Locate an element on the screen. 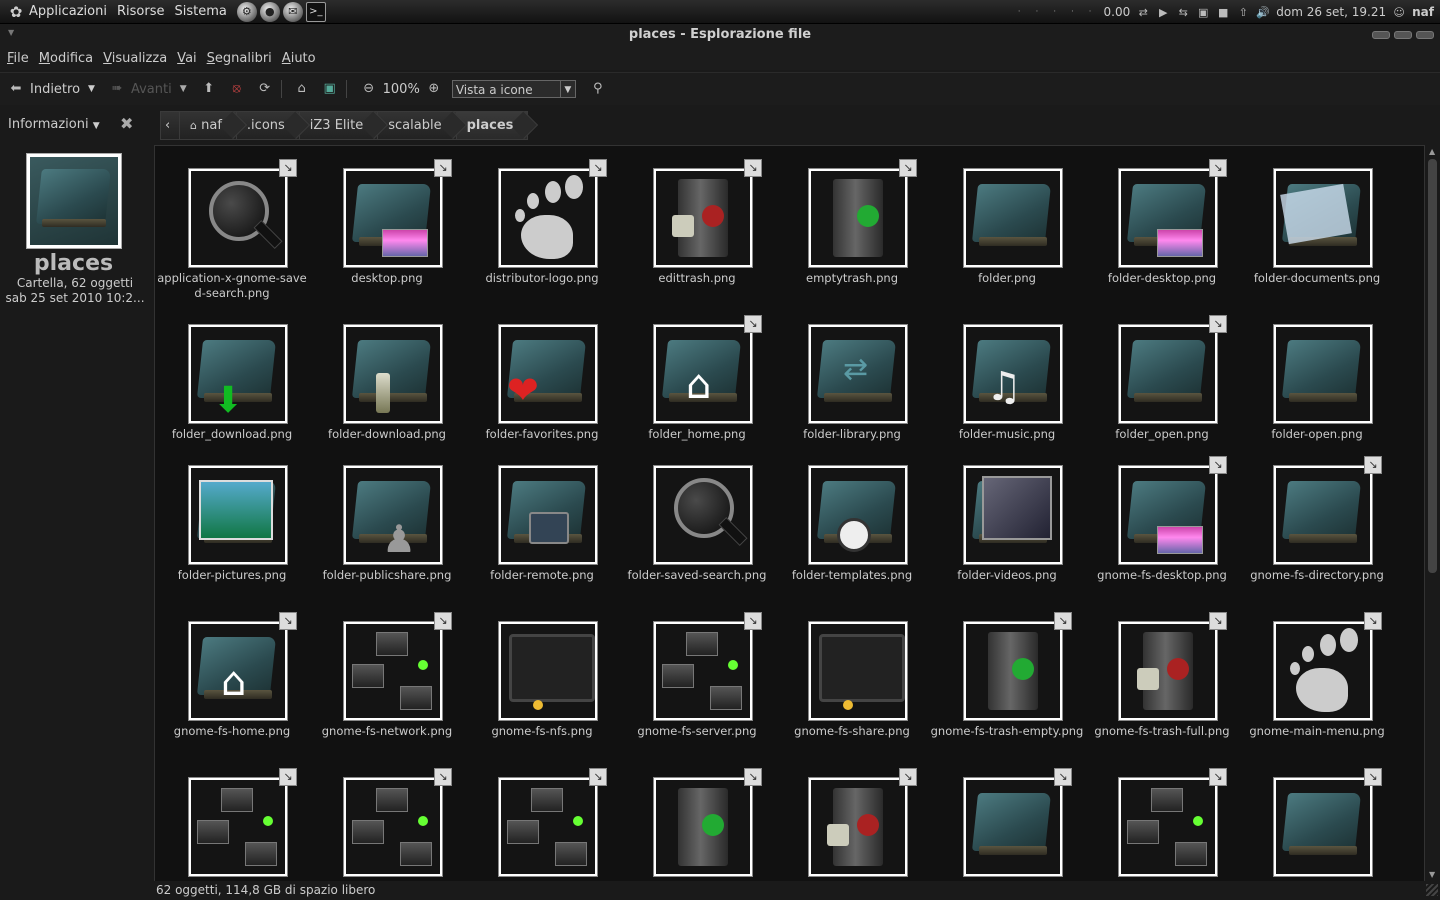 The height and width of the screenshot is (900, 1440). launcher-mail-icon: ✉ is located at coordinates (292, 11).